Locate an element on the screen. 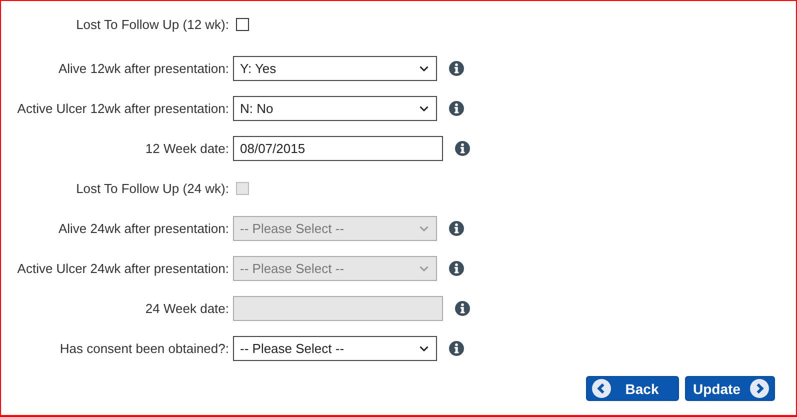 The image size is (797, 417). dropdown: Y: Yes is located at coordinates (335, 68).